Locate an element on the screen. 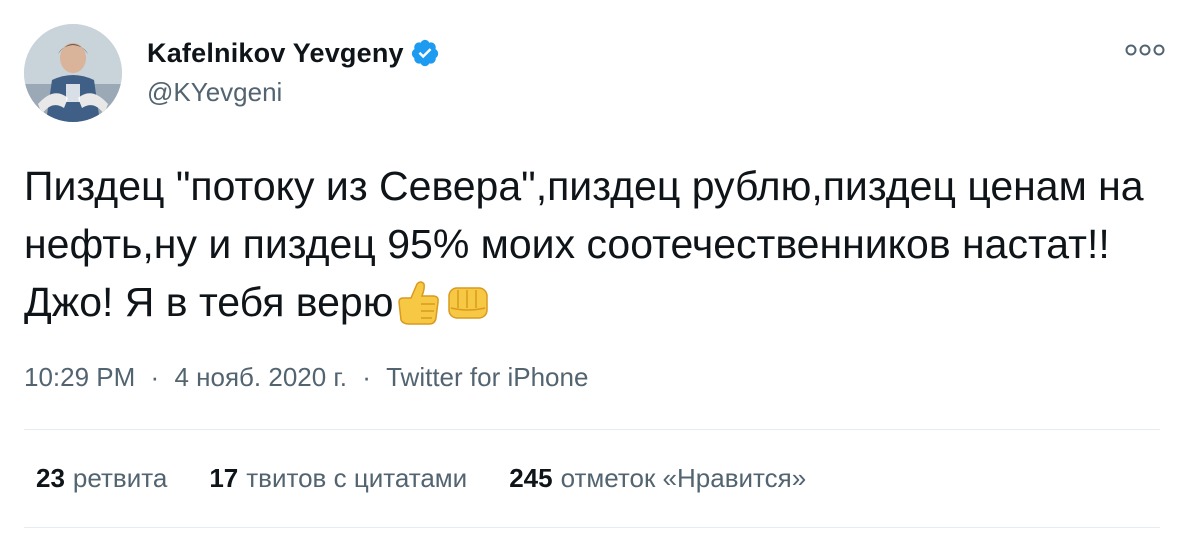  likes-stat: 245 отметок «Нравится» is located at coordinates (657, 478).